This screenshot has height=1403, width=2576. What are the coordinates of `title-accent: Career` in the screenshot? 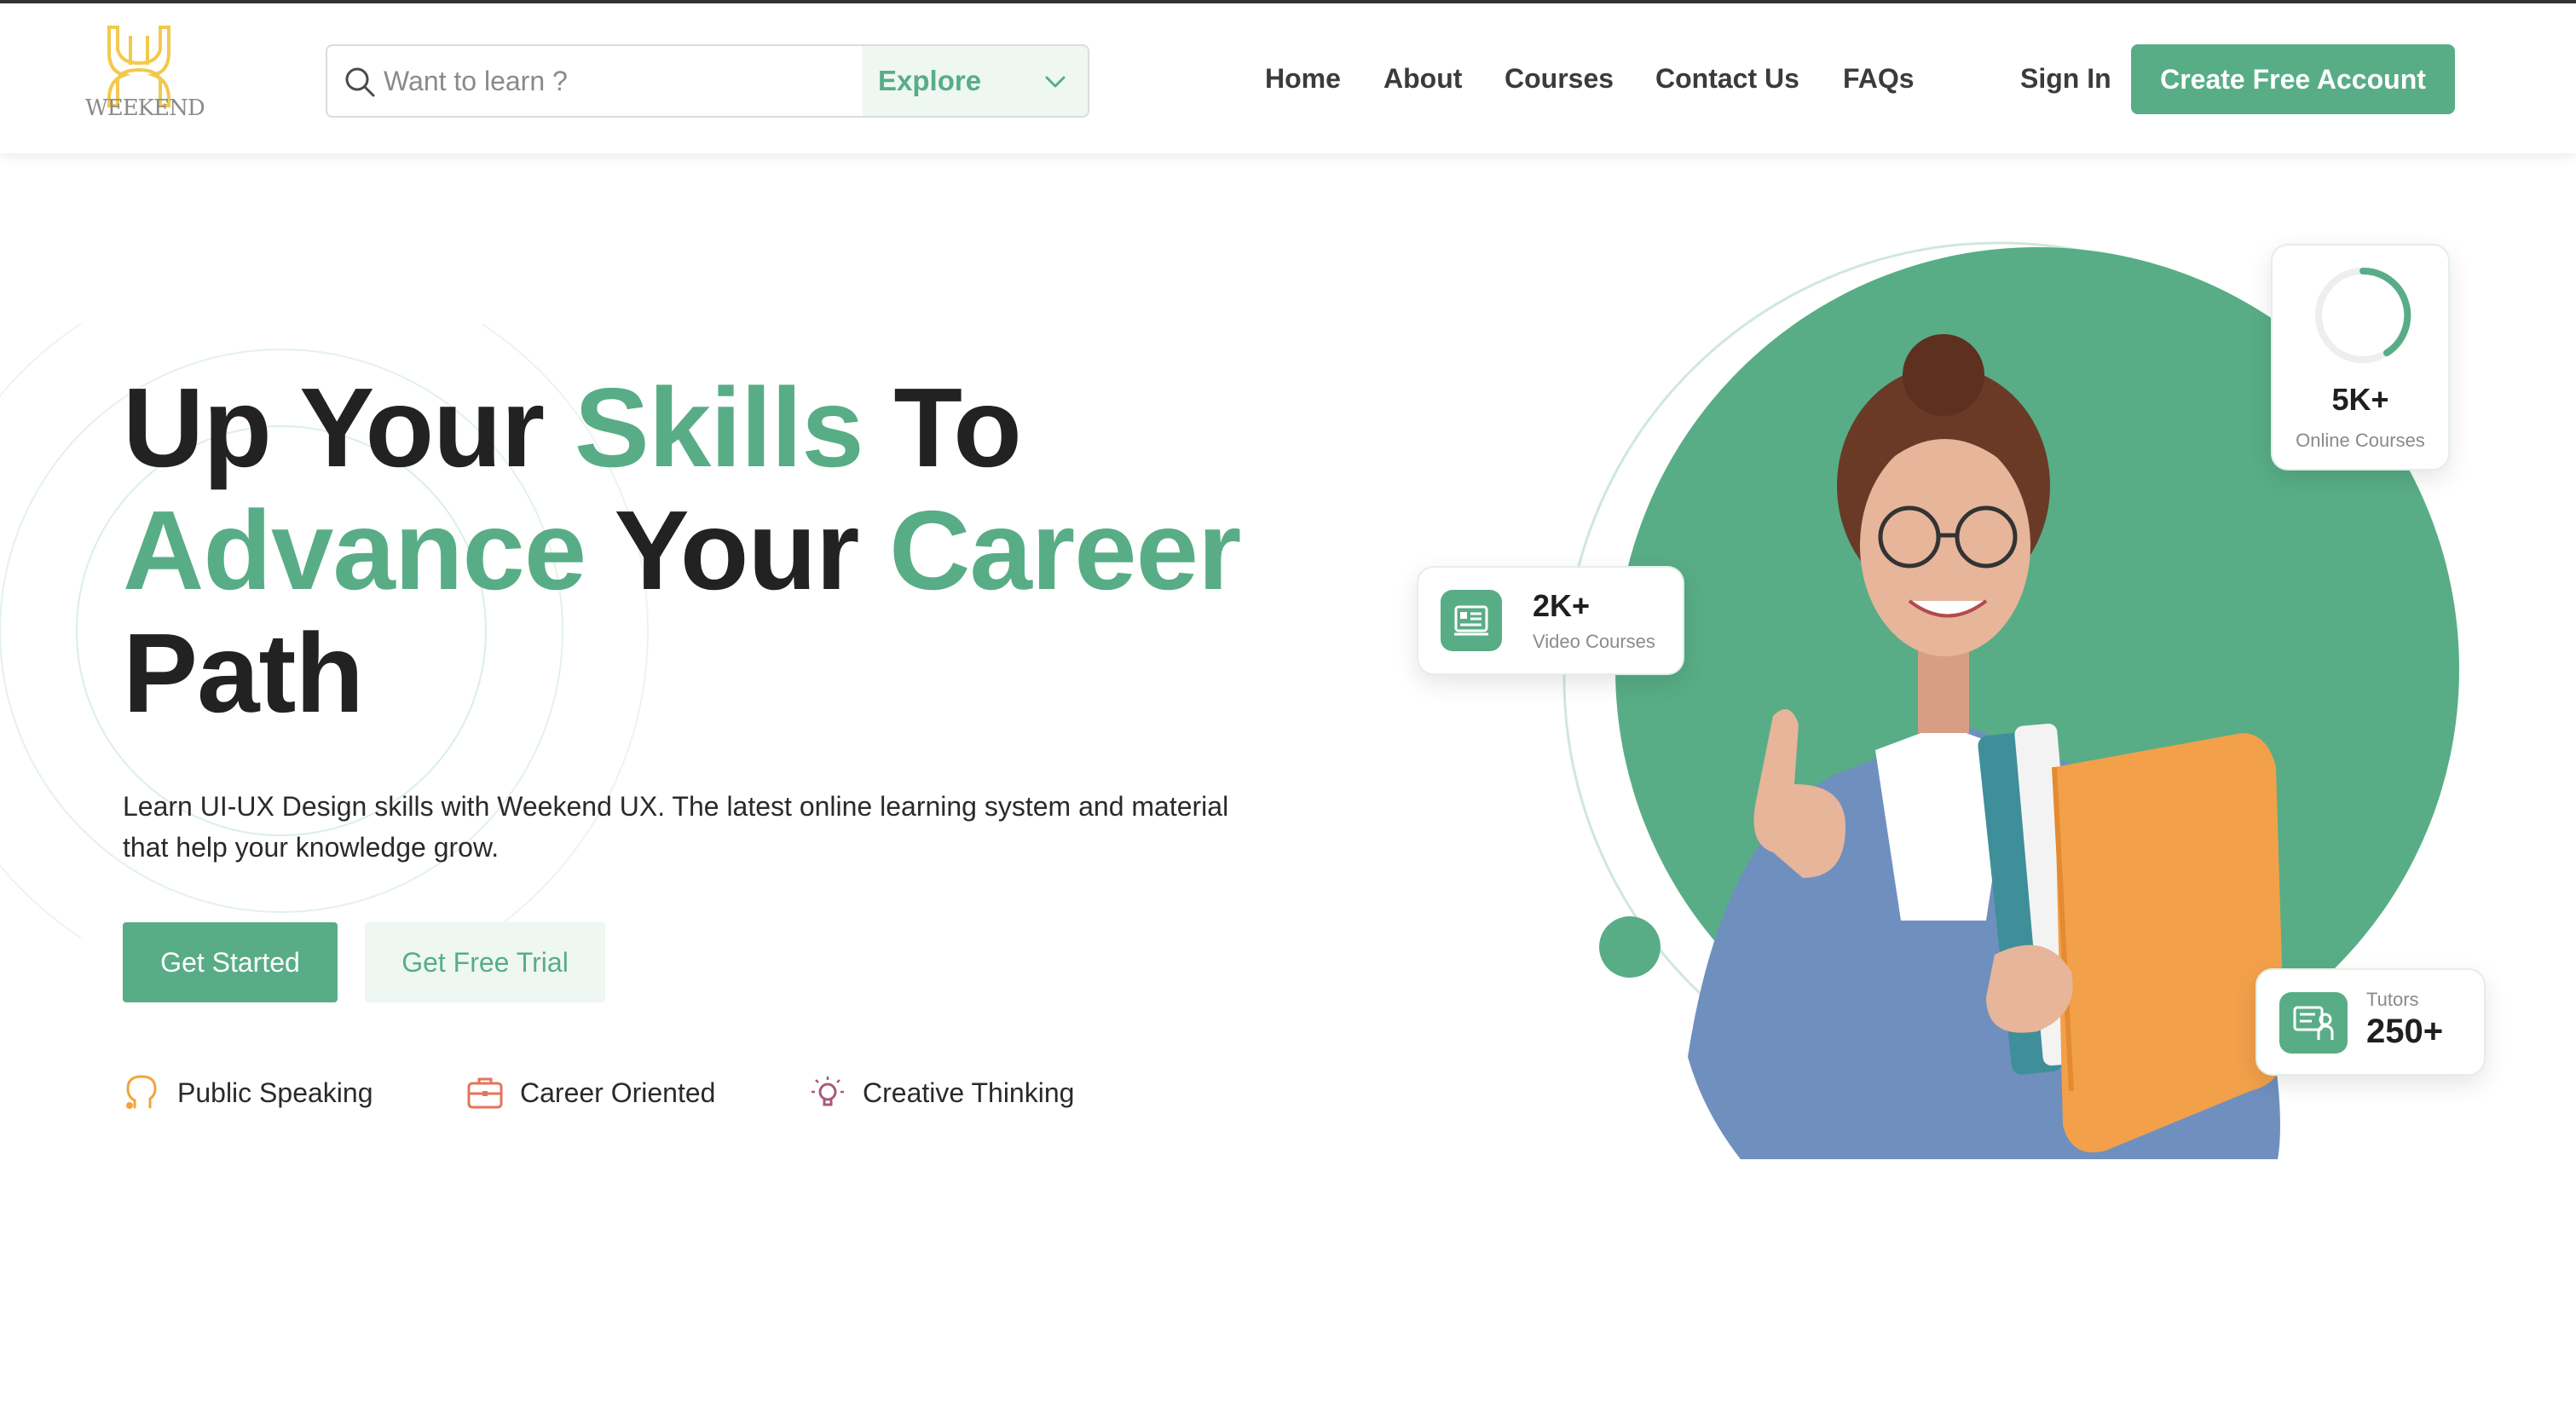 It's located at (1065, 551).